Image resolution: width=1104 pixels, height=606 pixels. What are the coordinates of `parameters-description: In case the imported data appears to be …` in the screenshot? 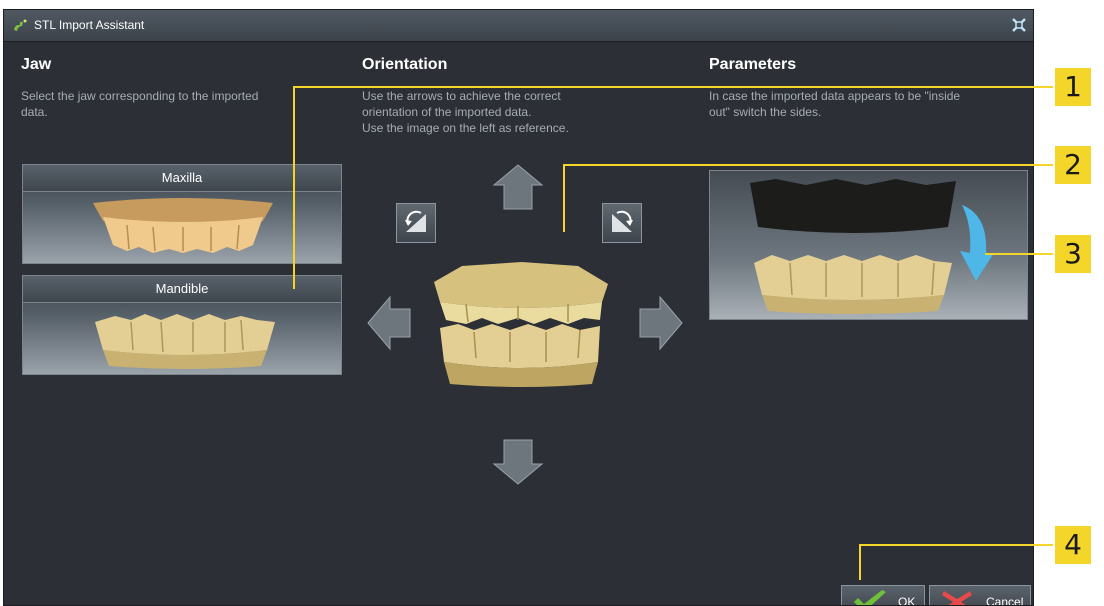 It's located at (834, 104).